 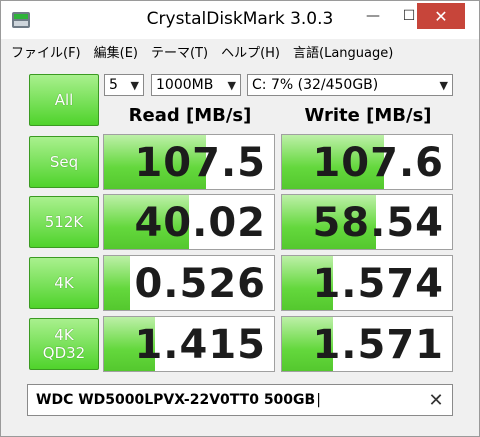 I want to click on minimize-button: —, so click(x=373, y=16).